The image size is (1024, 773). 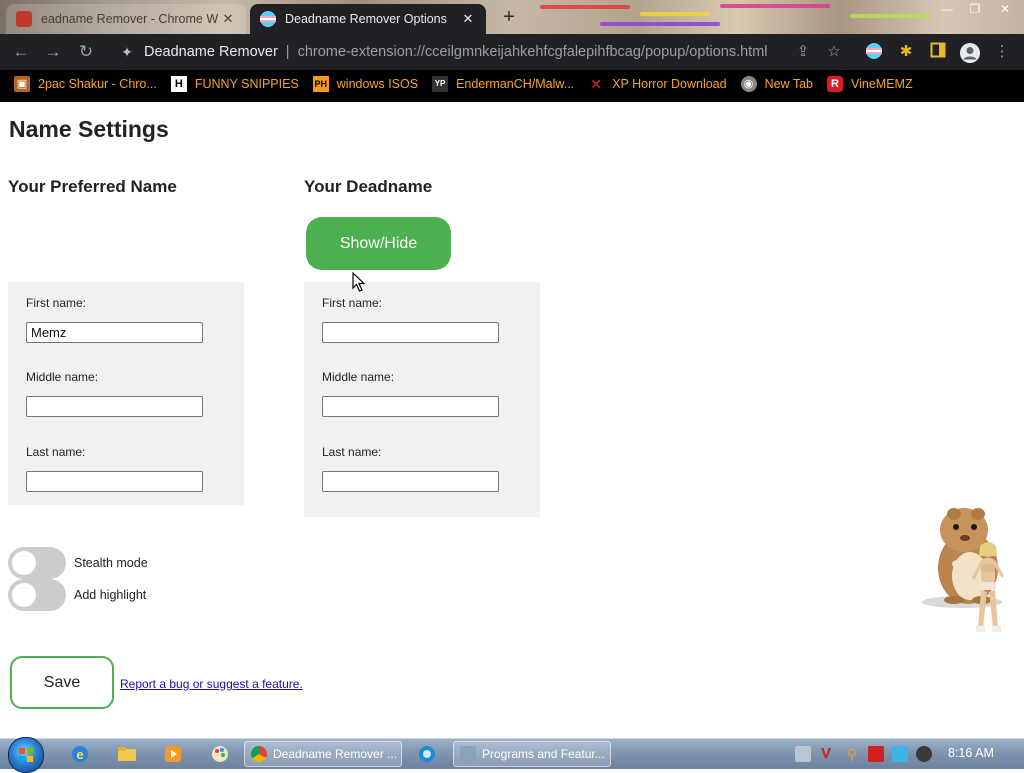 What do you see at coordinates (22, 84) in the screenshot?
I see `printer-icon: ▣` at bounding box center [22, 84].